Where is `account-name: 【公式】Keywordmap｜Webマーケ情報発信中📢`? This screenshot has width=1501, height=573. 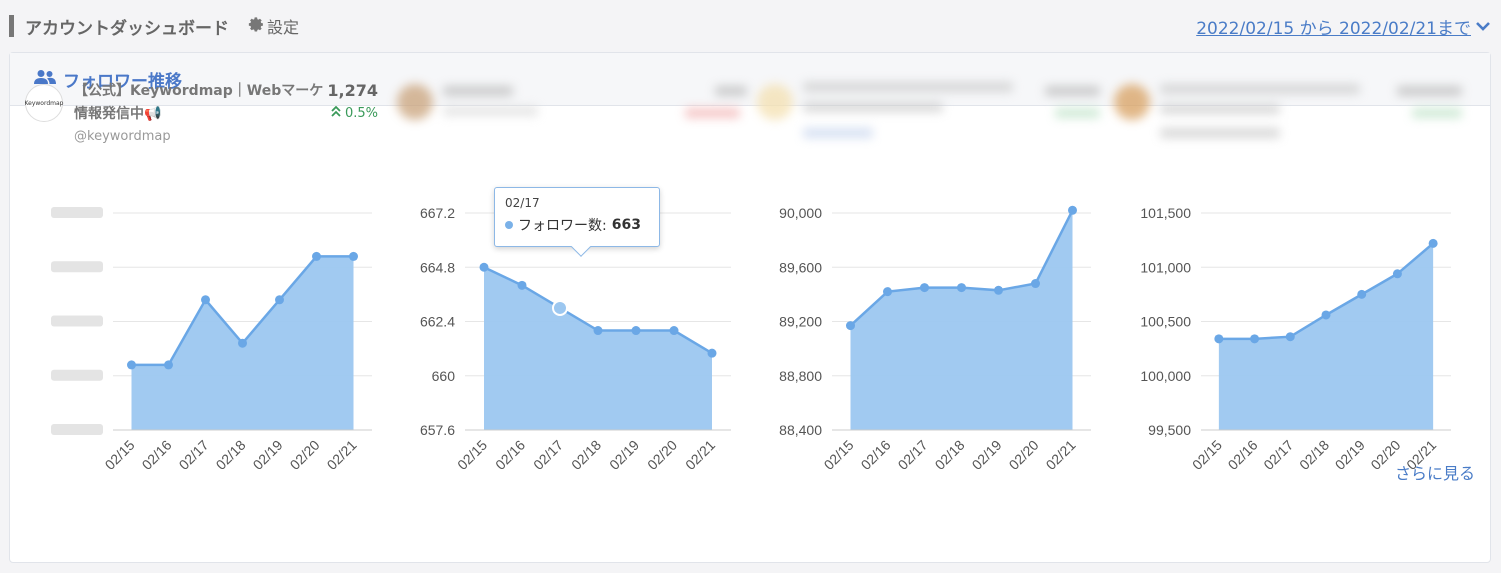 account-name: 【公式】Keywordmap｜Webマーケ情報発信中📢 is located at coordinates (199, 103).